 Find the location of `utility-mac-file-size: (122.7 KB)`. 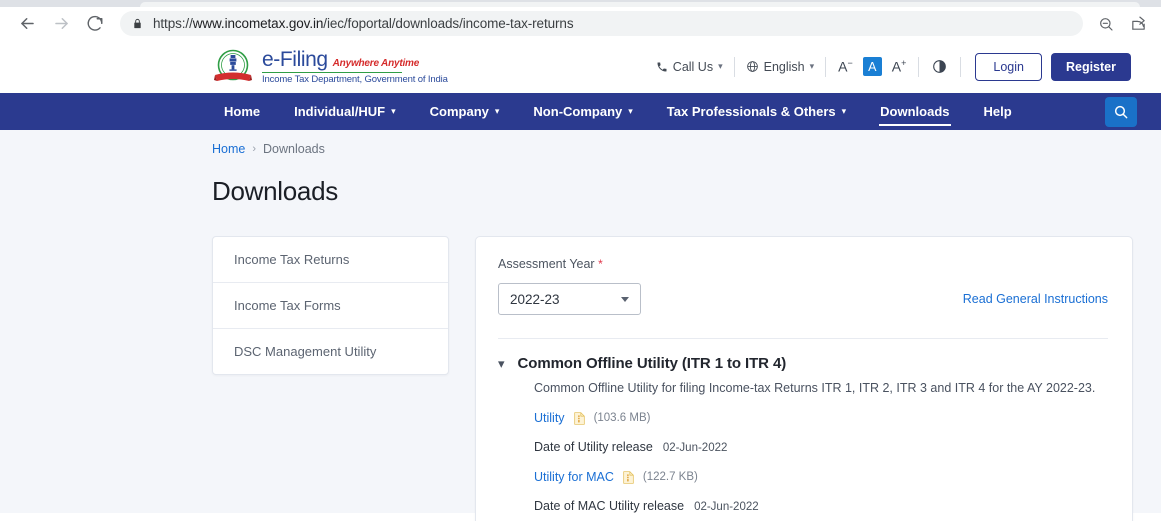

utility-mac-file-size: (122.7 KB) is located at coordinates (670, 477).